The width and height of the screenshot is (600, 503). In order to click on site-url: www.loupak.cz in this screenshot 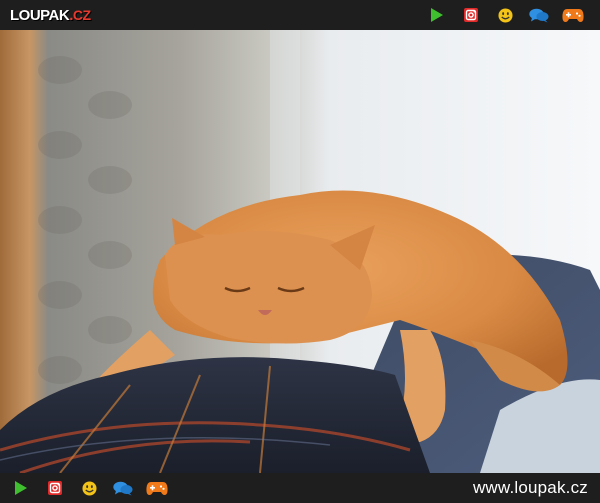, I will do `click(530, 488)`.